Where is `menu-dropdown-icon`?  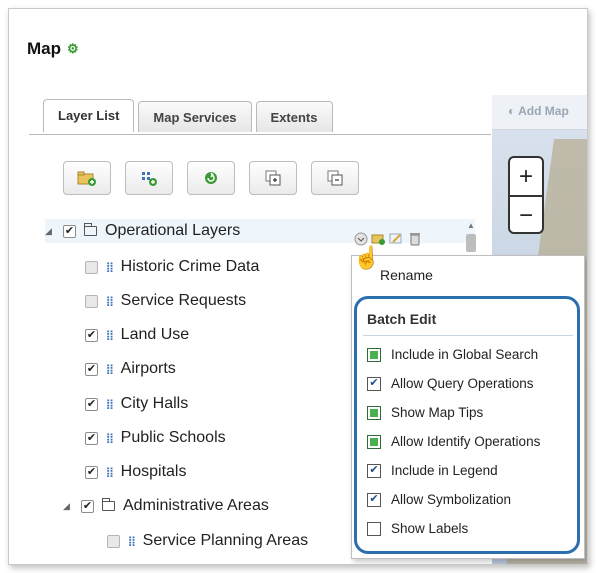
menu-dropdown-icon is located at coordinates (360, 238).